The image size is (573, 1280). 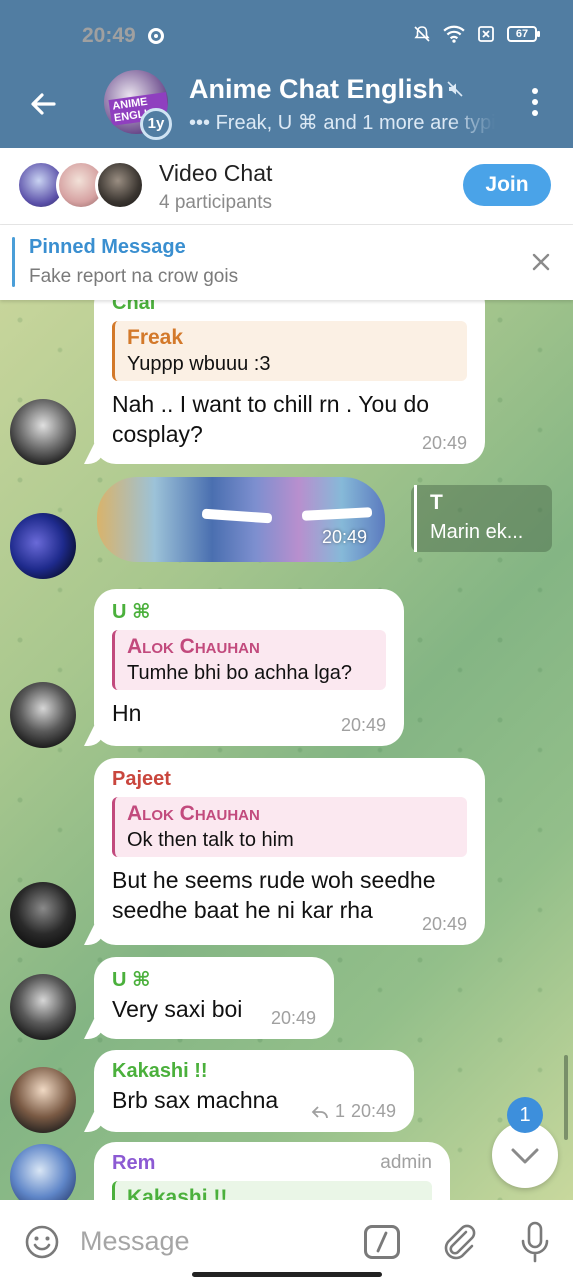 What do you see at coordinates (541, 262) in the screenshot?
I see `close-icon` at bounding box center [541, 262].